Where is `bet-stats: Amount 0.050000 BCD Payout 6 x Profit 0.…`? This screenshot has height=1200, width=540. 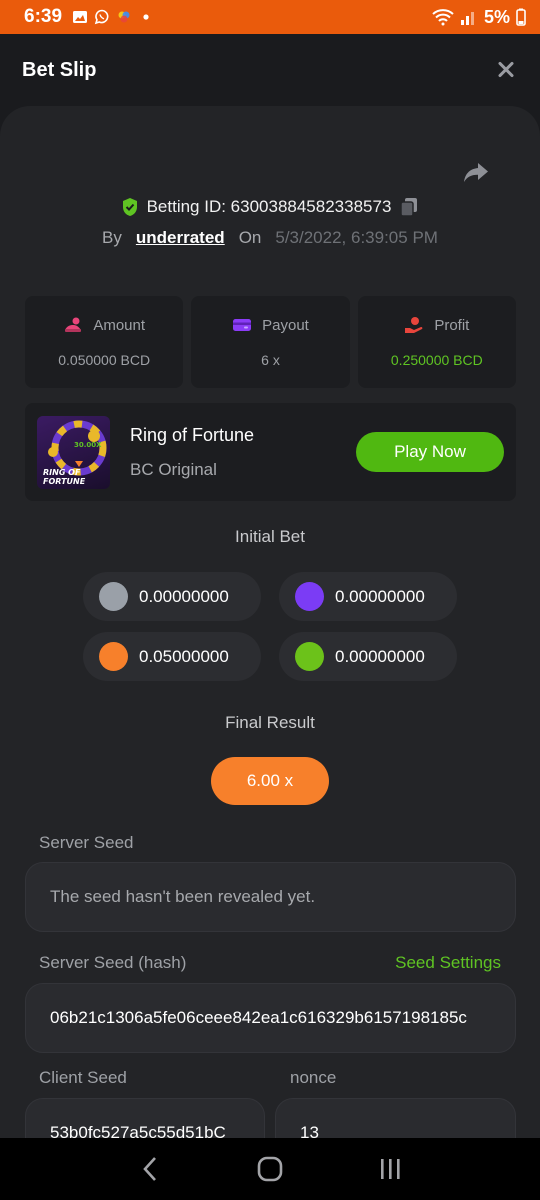
bet-stats: Amount 0.050000 BCD Payout 6 x Profit 0.… is located at coordinates (270, 342).